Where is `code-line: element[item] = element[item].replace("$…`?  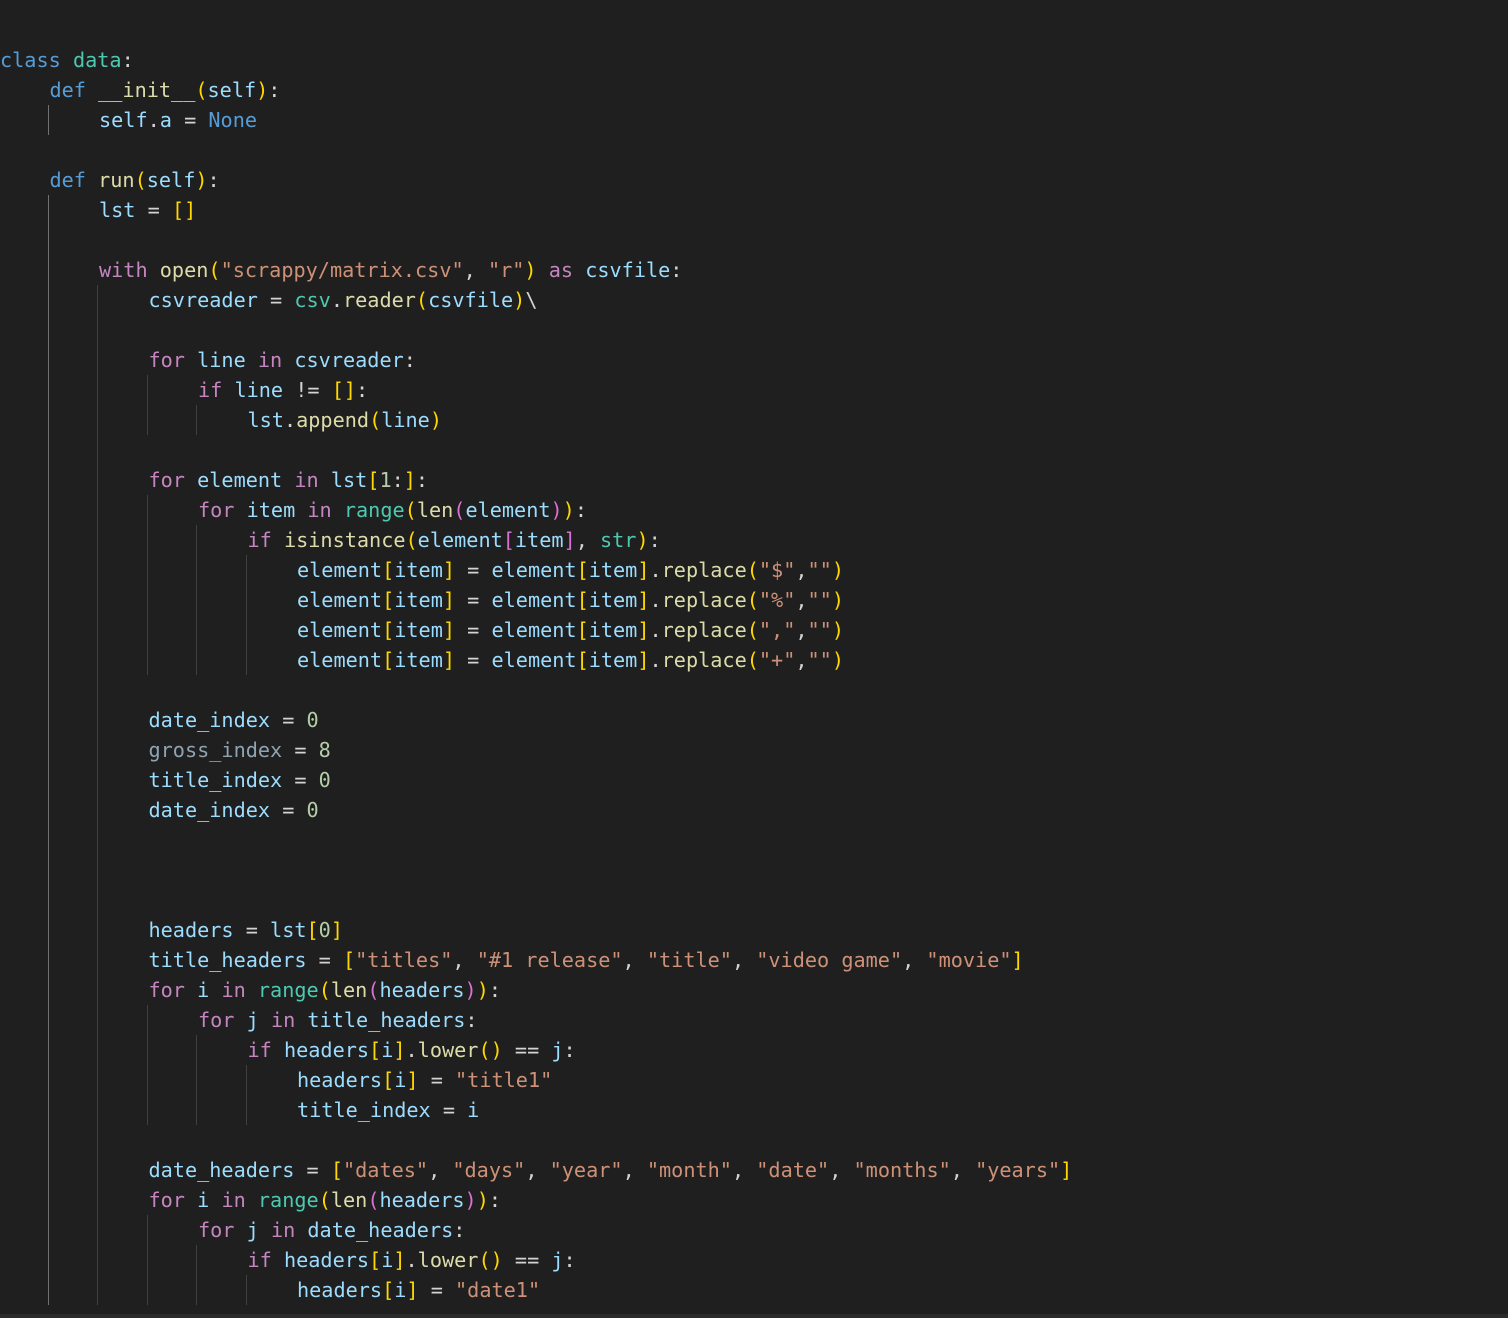
code-line: element[item] = element[item].replace("$… is located at coordinates (754, 570).